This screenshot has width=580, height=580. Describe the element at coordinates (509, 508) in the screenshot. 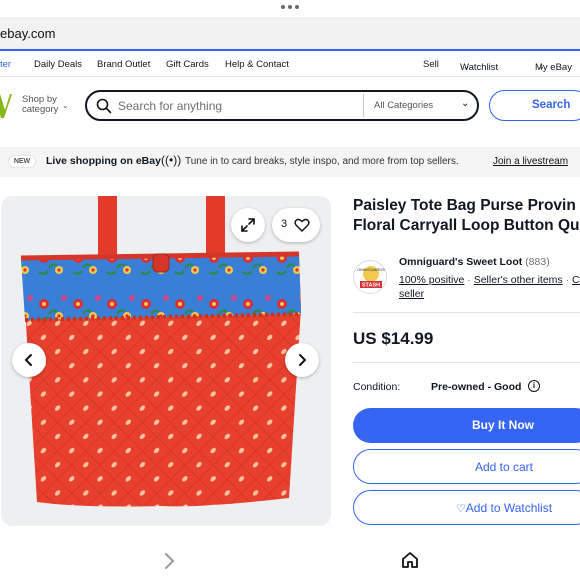

I see `add-to-watchlist-text: Add to Watchlist` at that location.